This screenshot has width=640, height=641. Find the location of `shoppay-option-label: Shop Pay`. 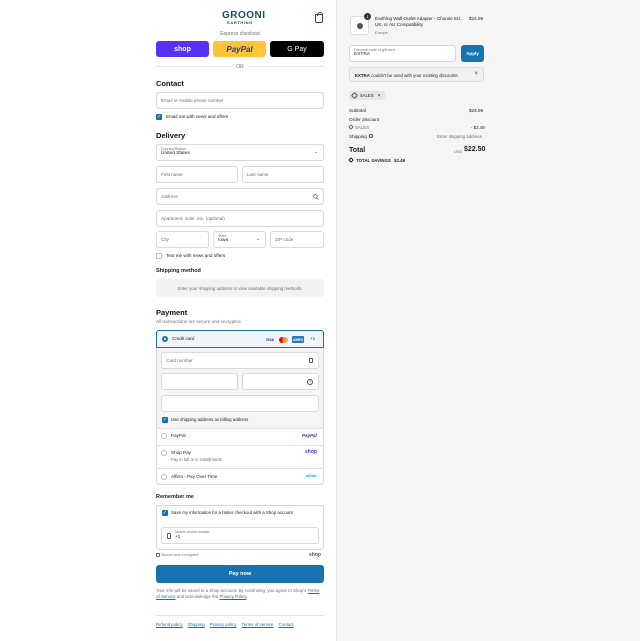

shoppay-option-label: Shop Pay is located at coordinates (181, 452).